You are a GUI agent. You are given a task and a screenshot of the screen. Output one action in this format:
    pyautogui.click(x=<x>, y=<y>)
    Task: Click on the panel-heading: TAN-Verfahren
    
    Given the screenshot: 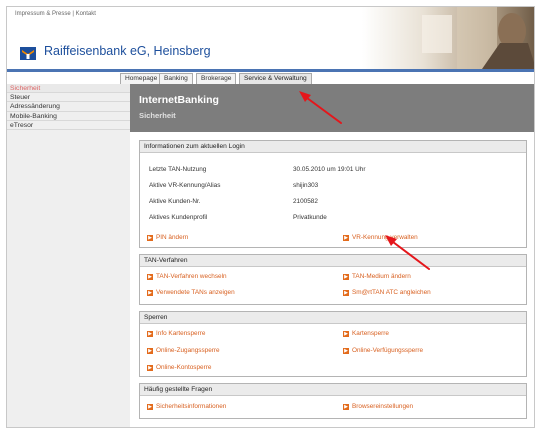 What is the action you would take?
    pyautogui.click(x=333, y=261)
    